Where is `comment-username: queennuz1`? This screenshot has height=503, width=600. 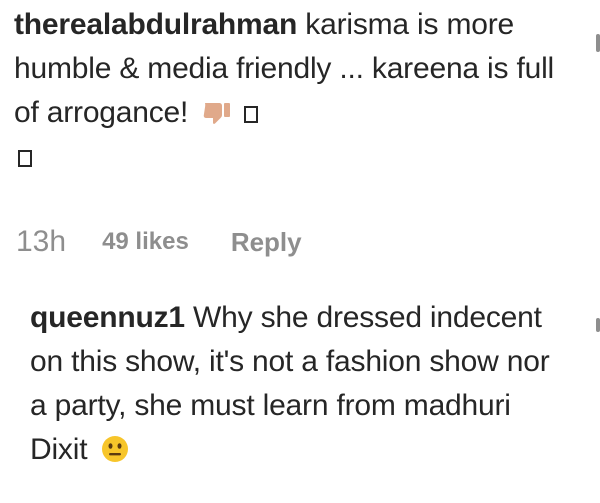 comment-username: queennuz1 is located at coordinates (107, 317).